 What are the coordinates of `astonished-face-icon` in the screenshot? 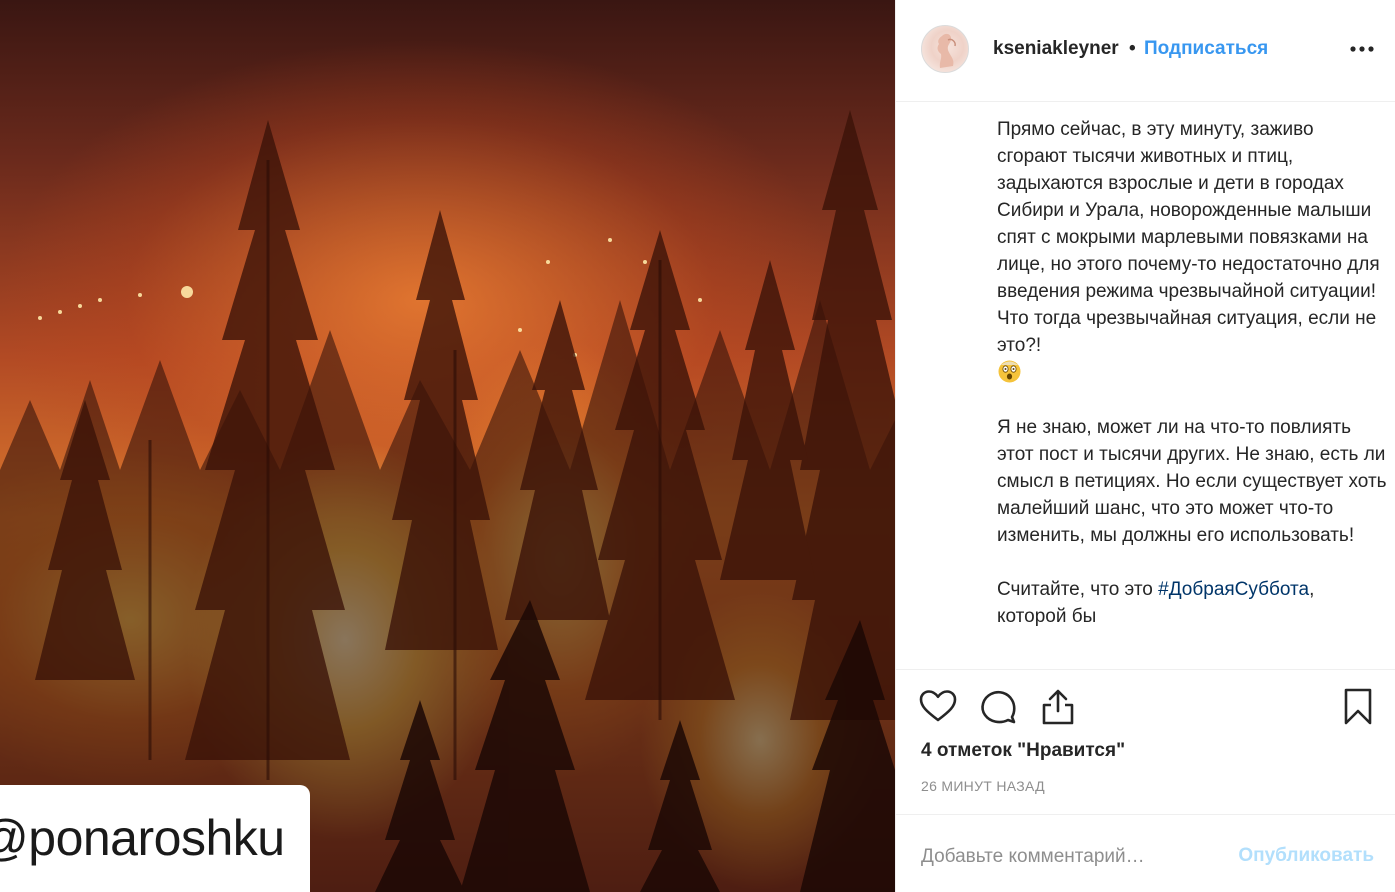 It's located at (1009, 371).